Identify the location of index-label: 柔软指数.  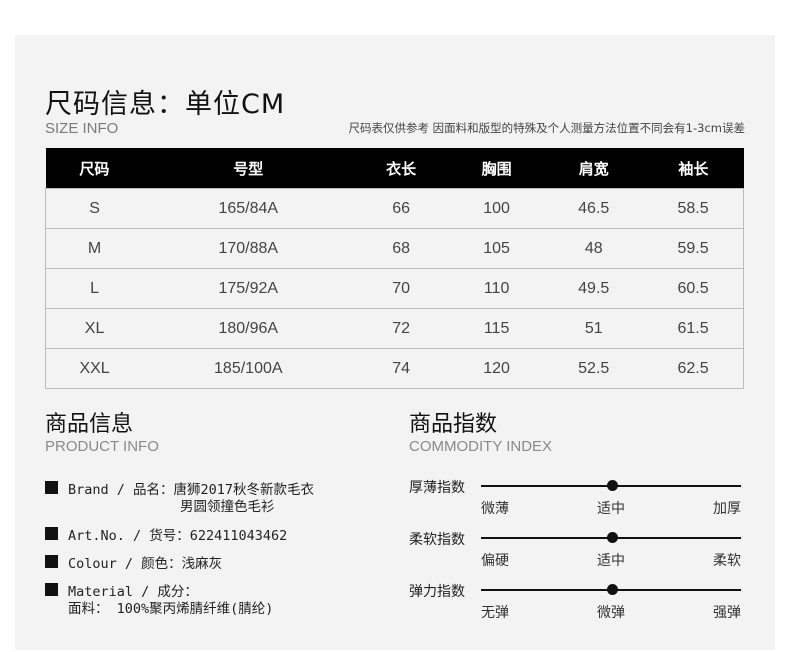
(437, 540).